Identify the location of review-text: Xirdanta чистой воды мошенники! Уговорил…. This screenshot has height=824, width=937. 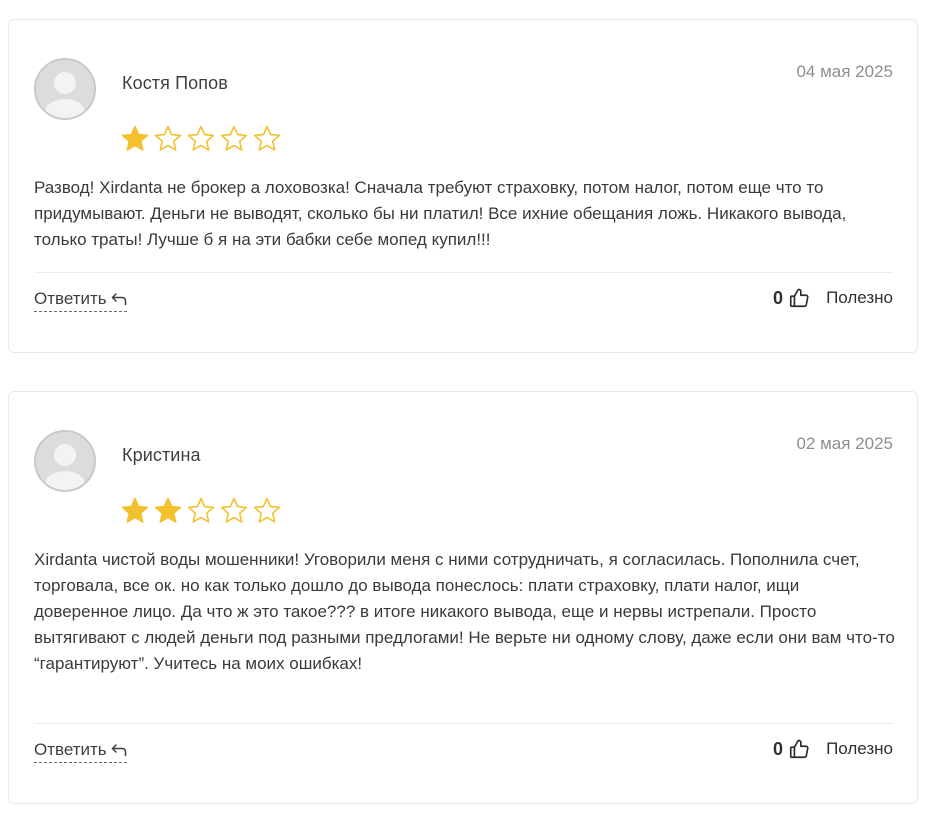
(464, 611).